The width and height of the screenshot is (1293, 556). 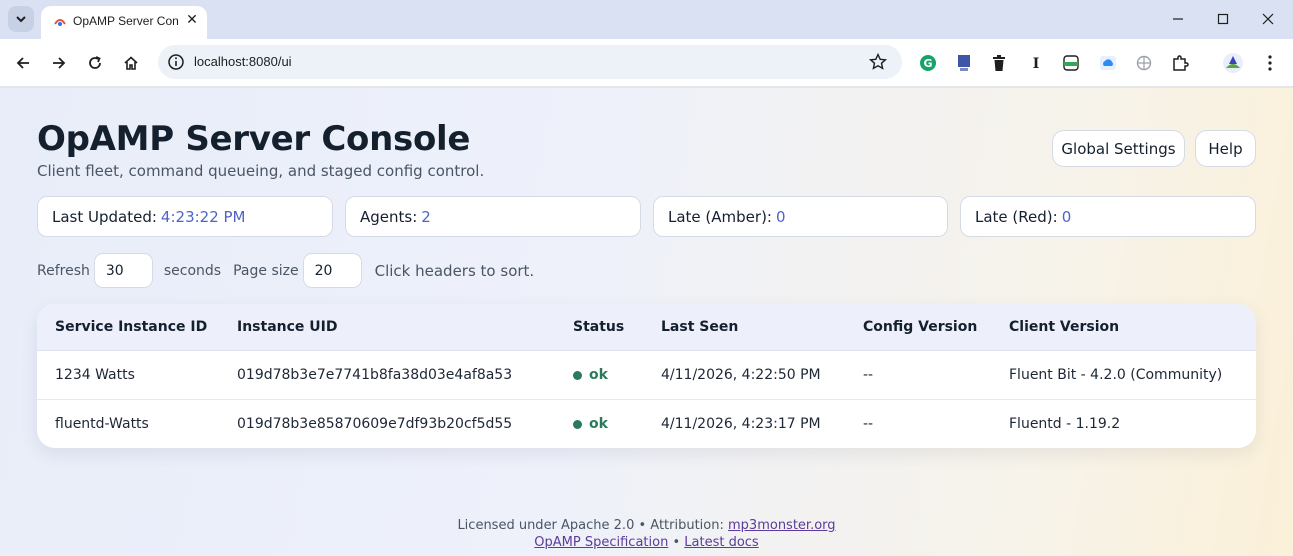 I want to click on cell-instance-uid: 019d78b3e85870609e7df93b20cf5d55, so click(x=375, y=424).